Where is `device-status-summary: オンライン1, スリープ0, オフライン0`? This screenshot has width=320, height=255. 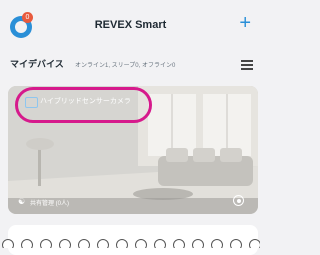
device-status-summary: オンライン1, スリープ0, オフライン0 is located at coordinates (125, 66).